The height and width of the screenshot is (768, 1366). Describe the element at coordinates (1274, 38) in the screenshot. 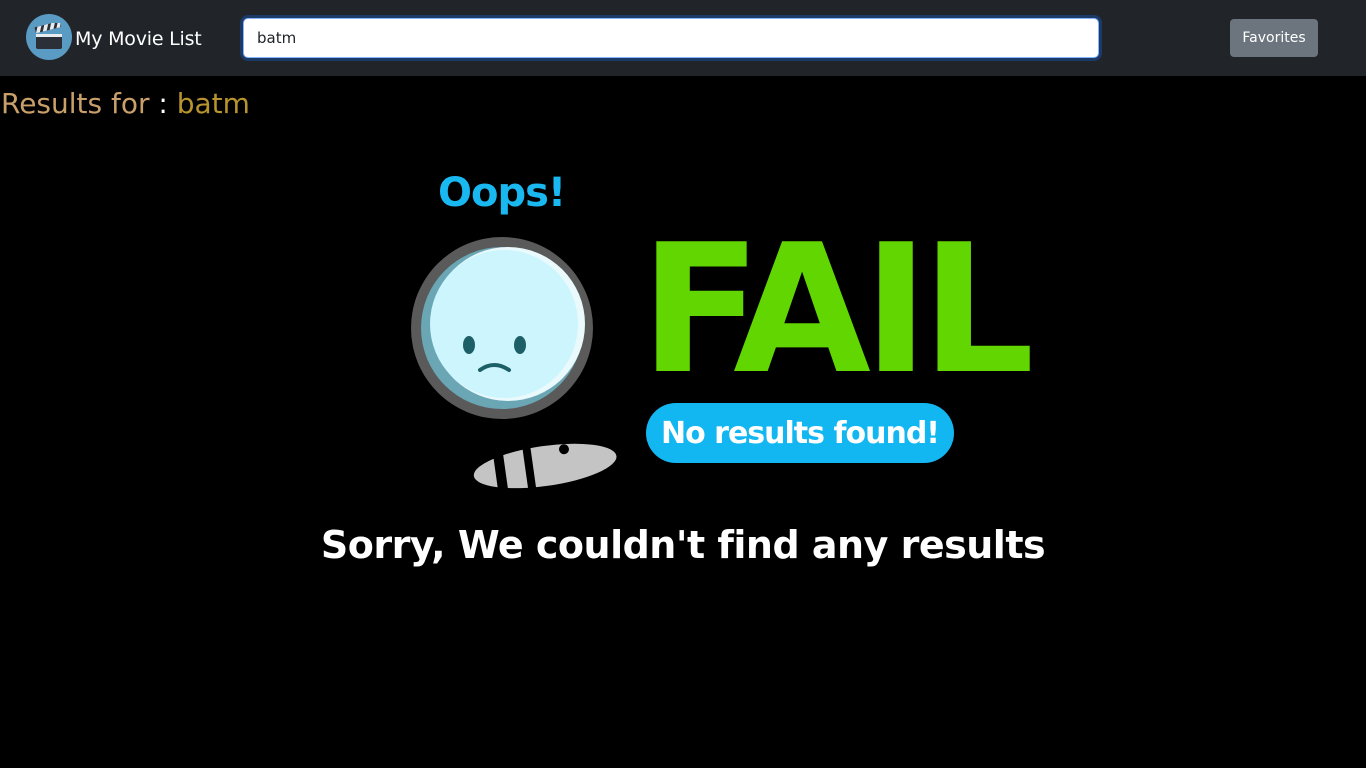

I see `favorites-button: Favorites` at that location.